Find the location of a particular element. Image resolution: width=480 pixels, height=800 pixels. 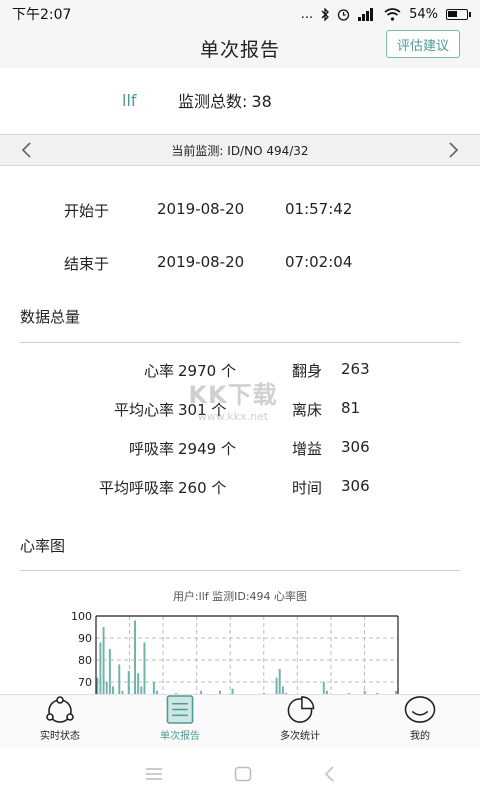

page-title: 单次报告 is located at coordinates (239, 49).